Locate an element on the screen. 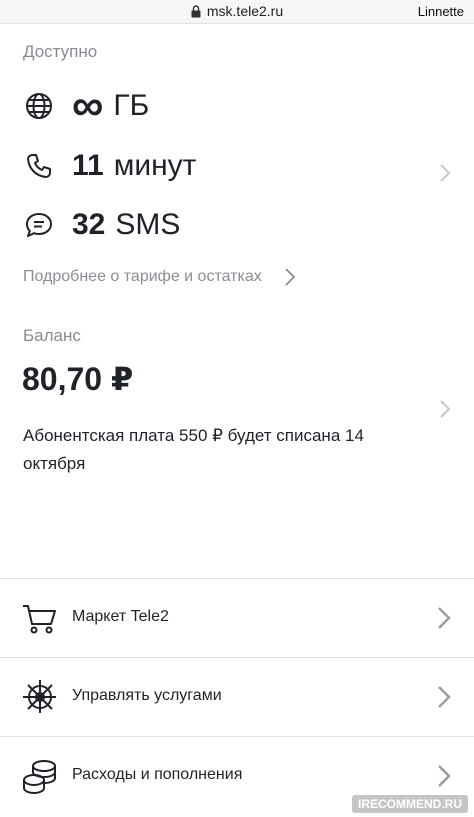 The height and width of the screenshot is (817, 474). tariff-details-link: Подробнее о тарифе и остатках is located at coordinates (159, 277).